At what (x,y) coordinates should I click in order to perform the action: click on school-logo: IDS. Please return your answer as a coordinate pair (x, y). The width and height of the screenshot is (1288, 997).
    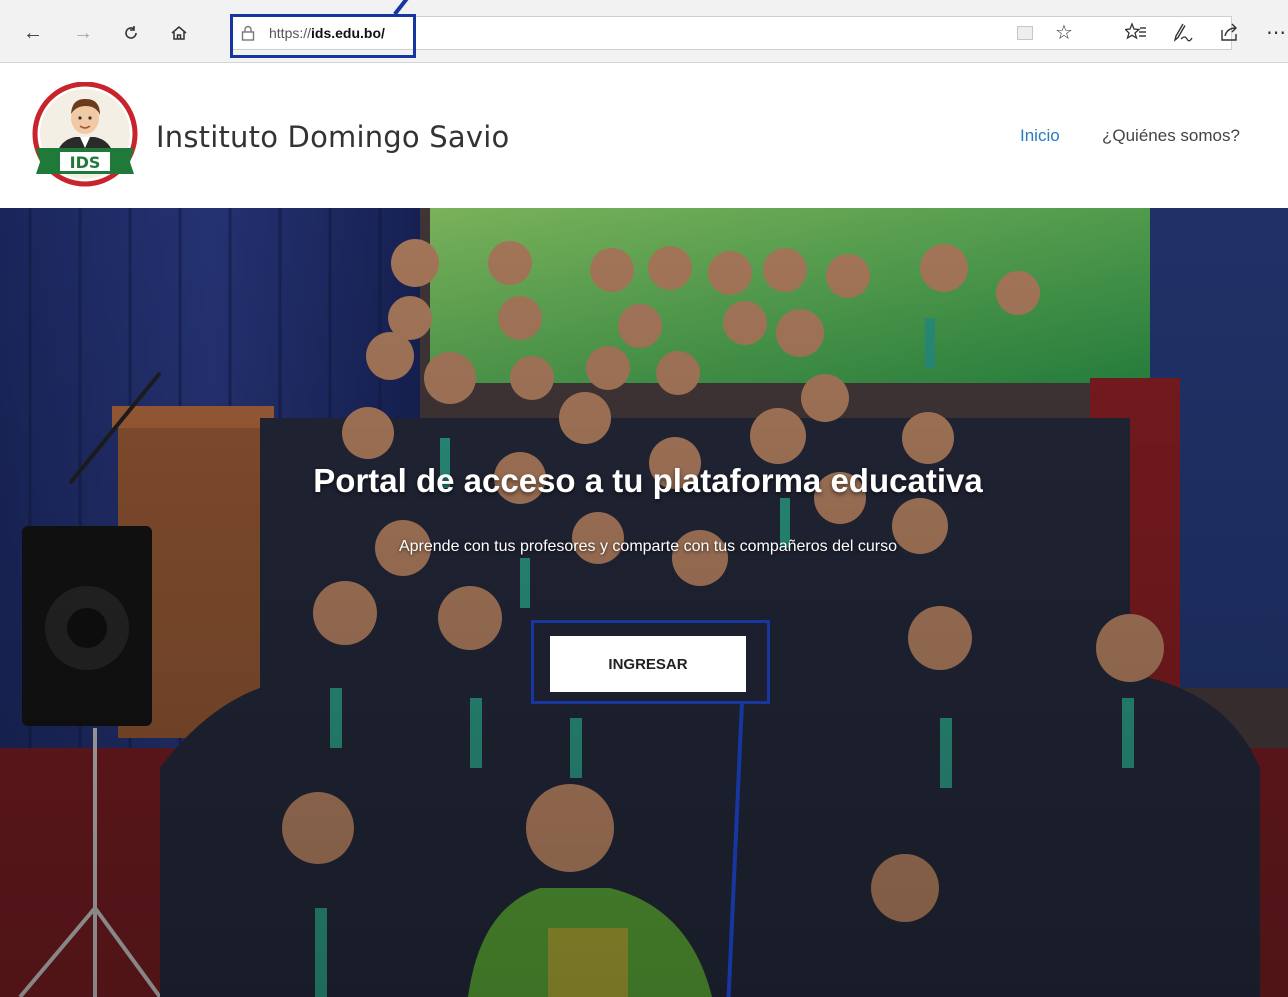
    Looking at the image, I should click on (85, 135).